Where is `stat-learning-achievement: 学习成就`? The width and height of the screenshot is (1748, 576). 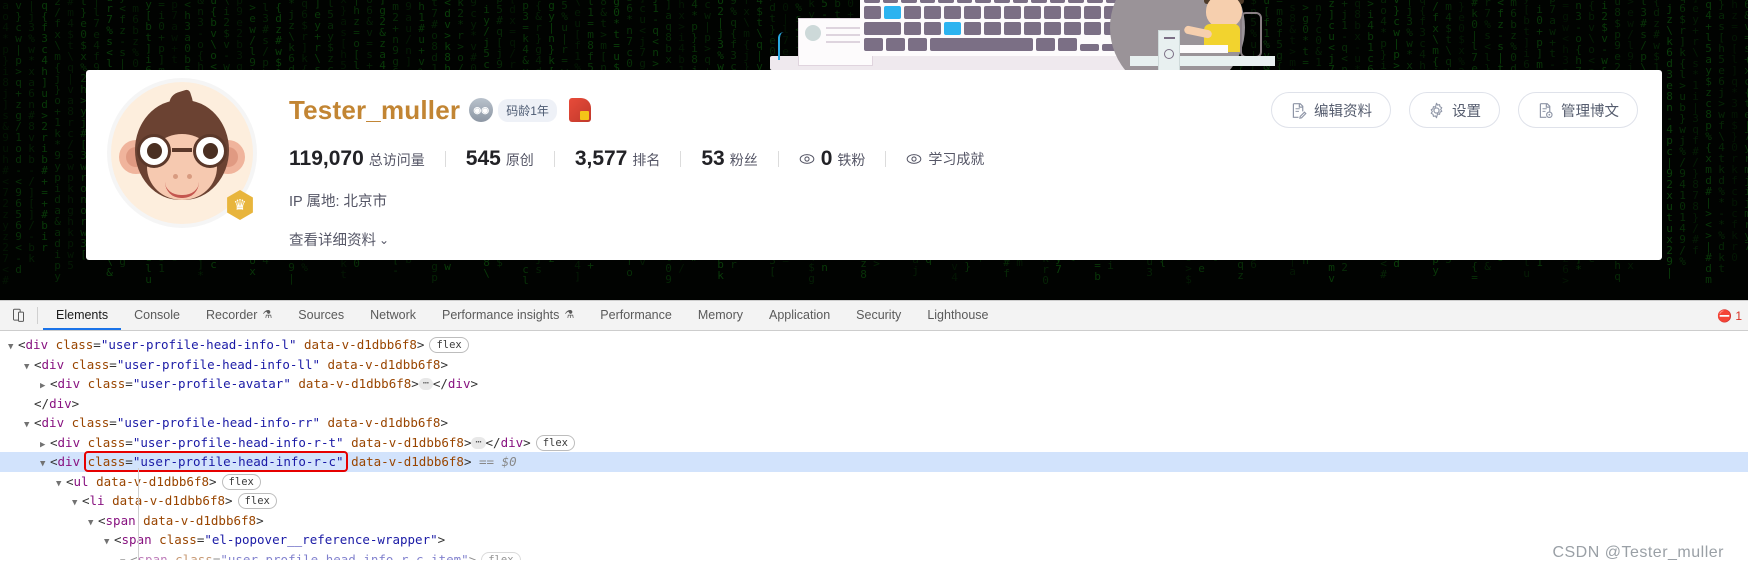
stat-learning-achievement: 学习成就 is located at coordinates (945, 159).